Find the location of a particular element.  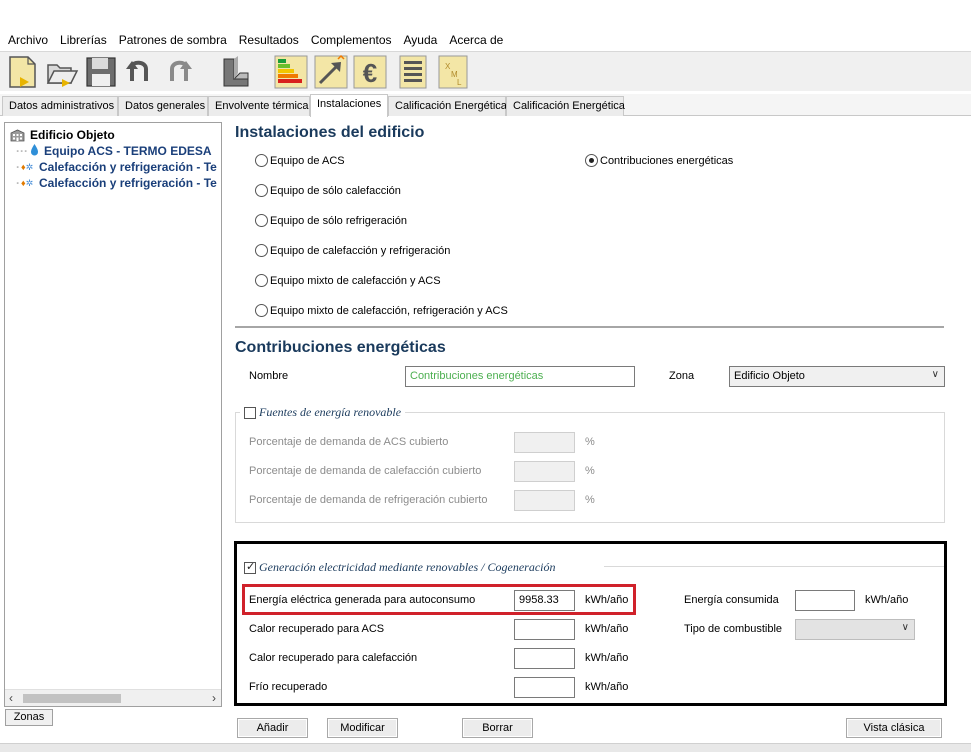

tree-item-acs: ··· Equipo ACS - TERMO EDESA is located at coordinates (114, 151).